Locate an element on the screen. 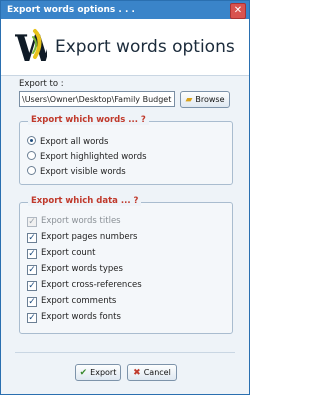 The image size is (320, 395). export-label: Export is located at coordinates (103, 372).